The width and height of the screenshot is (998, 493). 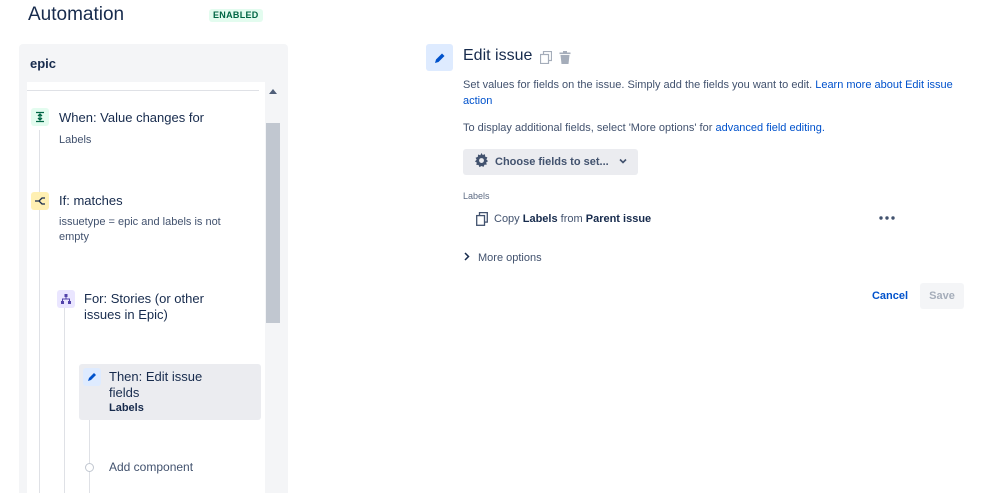 I want to click on component-title: For: Stories (or other issues in Epic), so click(x=144, y=306).